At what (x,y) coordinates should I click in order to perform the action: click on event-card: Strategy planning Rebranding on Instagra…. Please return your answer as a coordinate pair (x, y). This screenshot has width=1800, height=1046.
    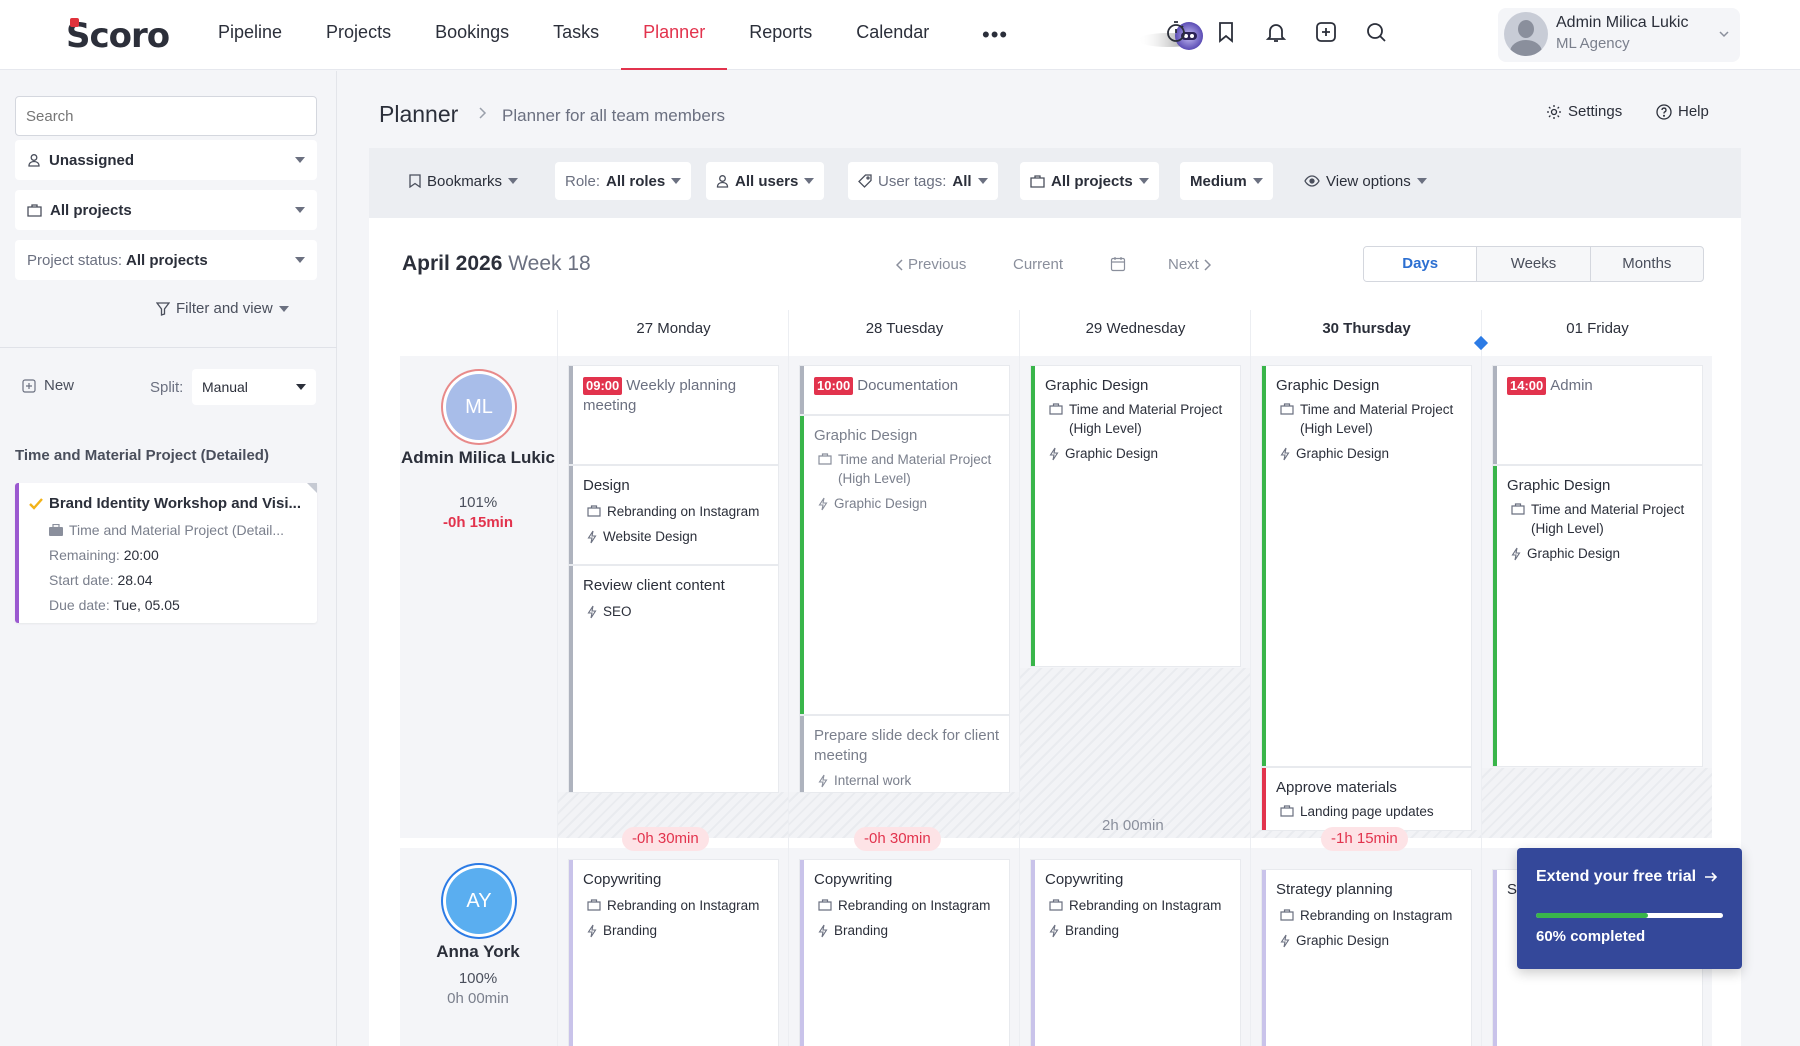
    Looking at the image, I should click on (1366, 958).